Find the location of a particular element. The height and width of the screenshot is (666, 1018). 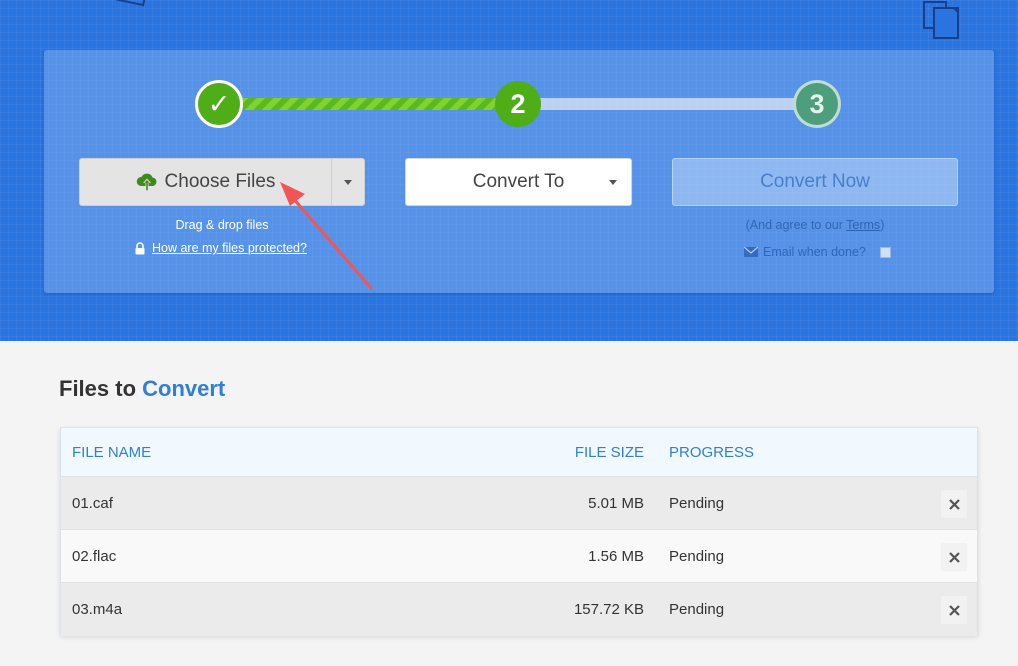

email-when-done-checkbox is located at coordinates (885, 252).